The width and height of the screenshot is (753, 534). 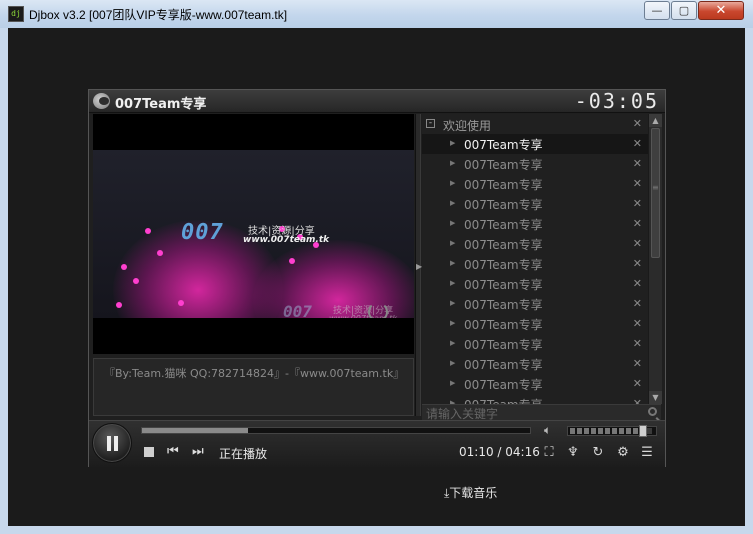 What do you see at coordinates (721, 10) in the screenshot?
I see `close-button: ✕` at bounding box center [721, 10].